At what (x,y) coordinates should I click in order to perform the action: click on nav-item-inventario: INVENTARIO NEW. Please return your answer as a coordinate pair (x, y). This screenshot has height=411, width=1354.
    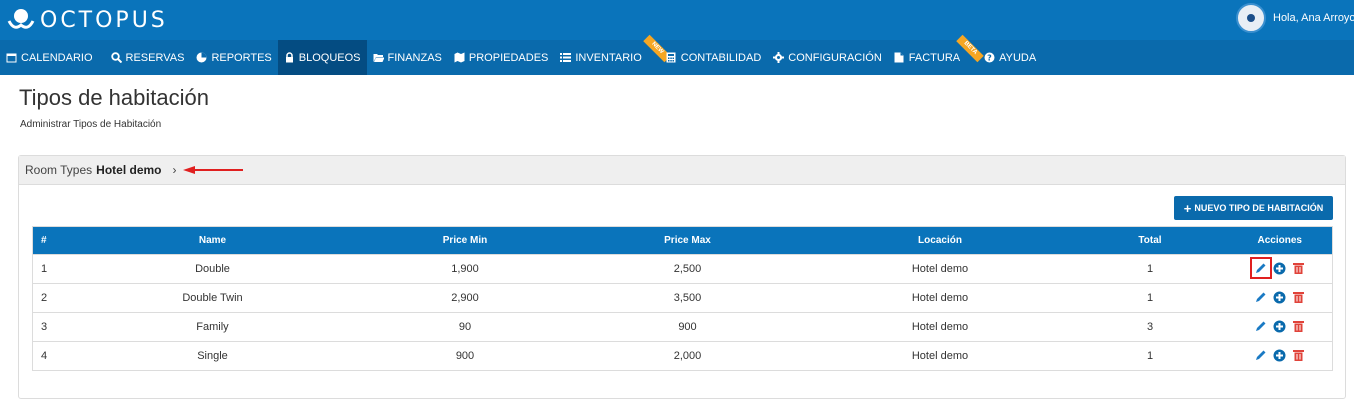
    Looking at the image, I should click on (613, 54).